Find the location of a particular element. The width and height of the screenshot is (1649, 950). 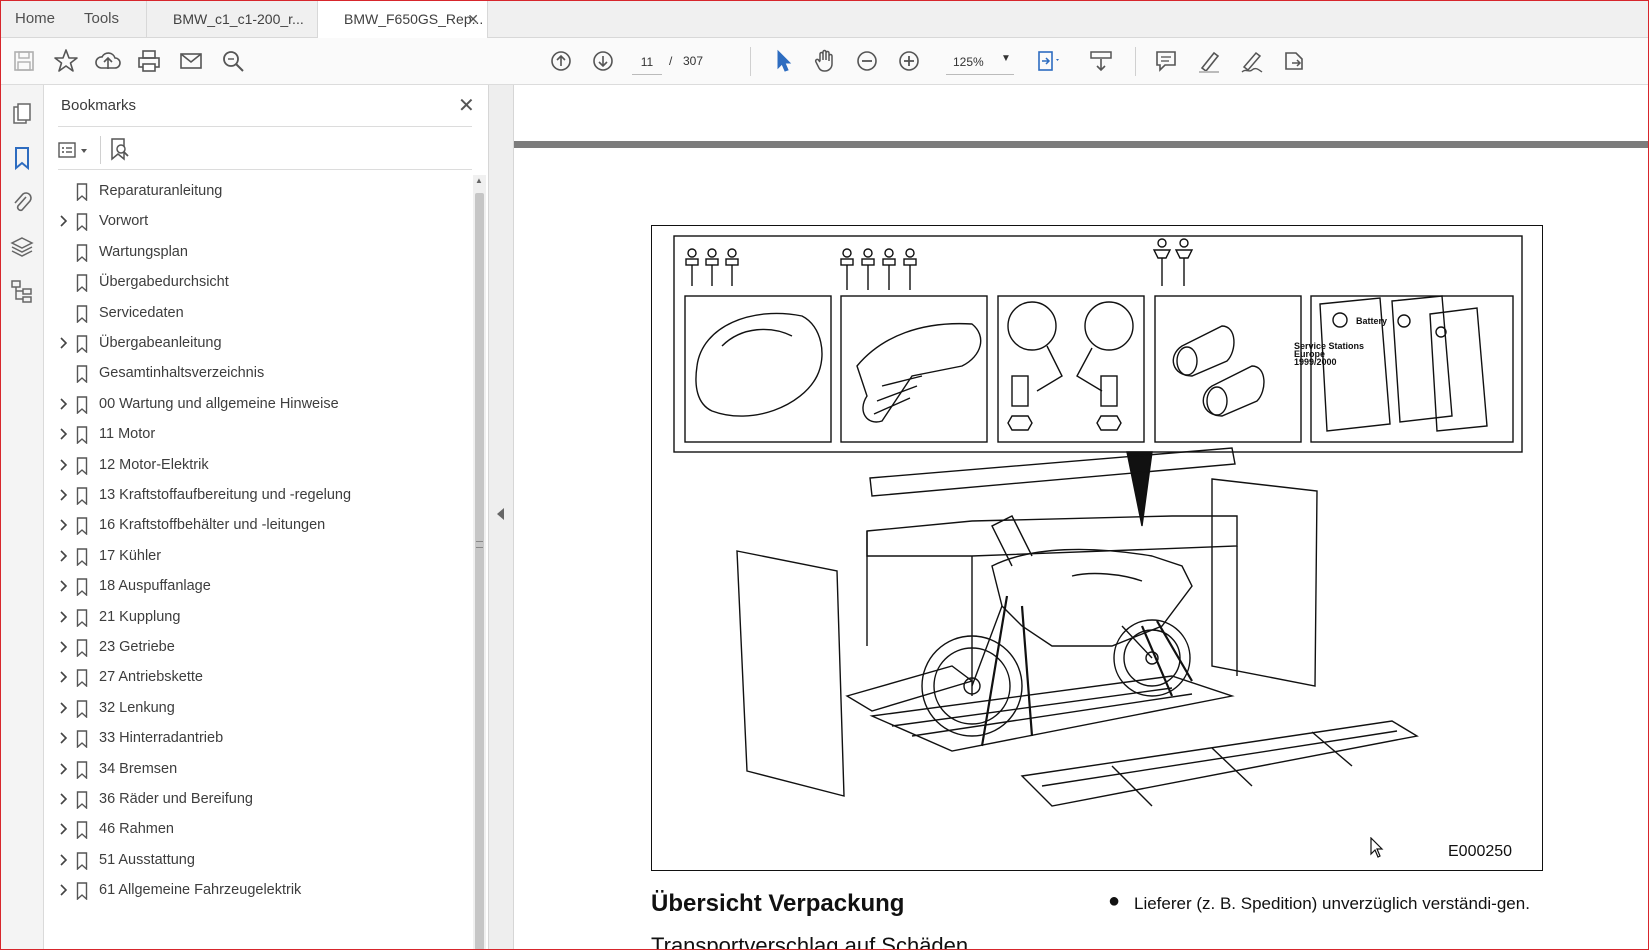

toolbar: 11 / 307 125% ▼ is located at coordinates (824, 61).